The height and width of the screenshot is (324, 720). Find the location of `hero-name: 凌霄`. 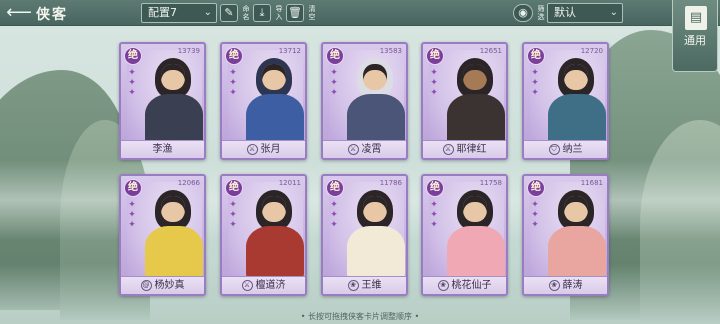

hero-name: 凌霄 is located at coordinates (371, 149).